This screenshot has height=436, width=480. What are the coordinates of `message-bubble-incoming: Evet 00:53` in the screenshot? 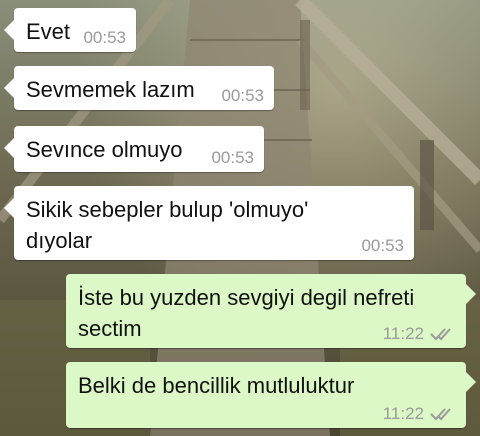 It's located at (70, 30).